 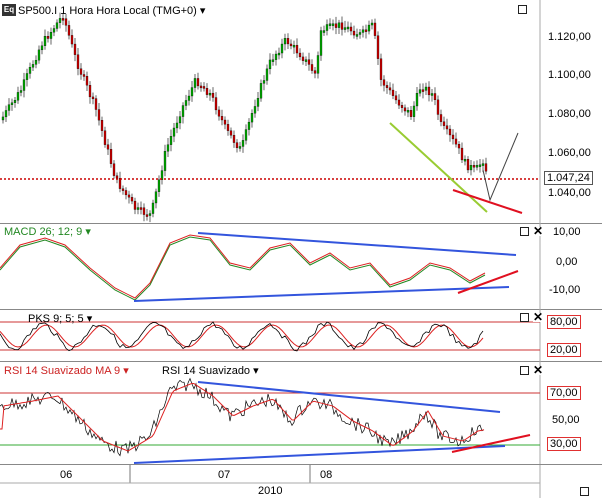 What do you see at coordinates (301, 481) in the screenshot?
I see `time-axis: 06 07 08 2010` at bounding box center [301, 481].